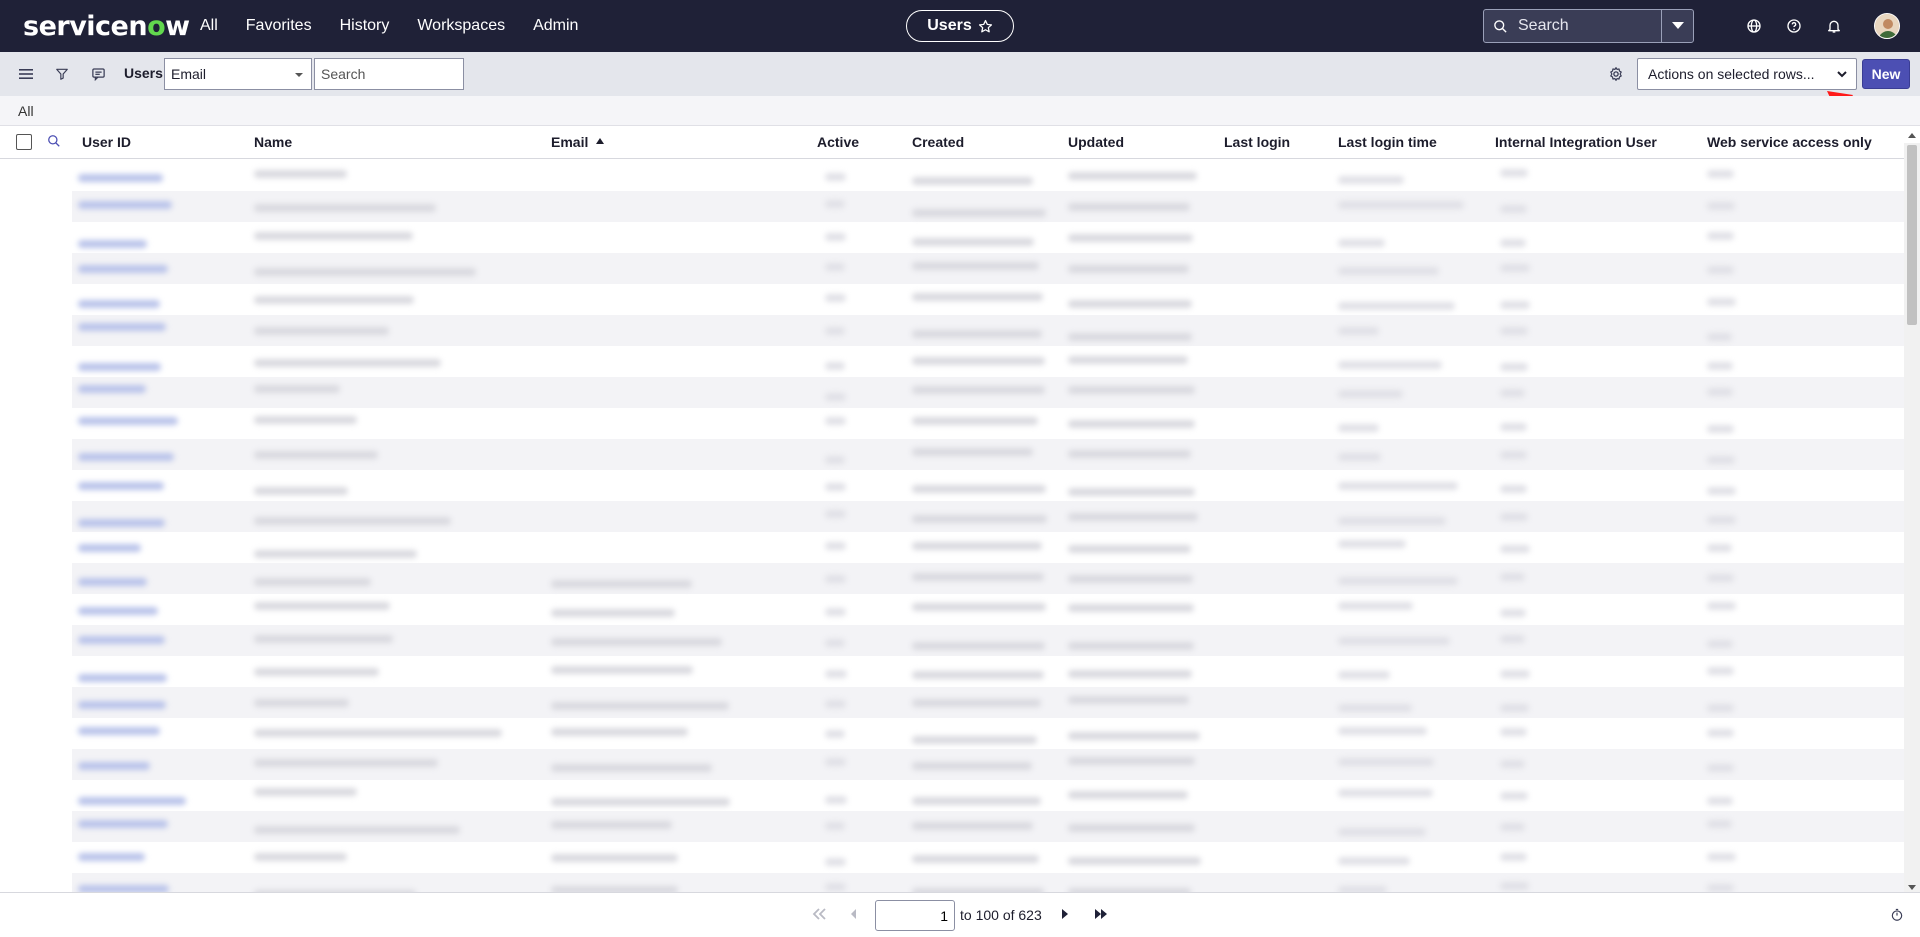 This screenshot has height=937, width=1920. What do you see at coordinates (1794, 26) in the screenshot?
I see `help-icon` at bounding box center [1794, 26].